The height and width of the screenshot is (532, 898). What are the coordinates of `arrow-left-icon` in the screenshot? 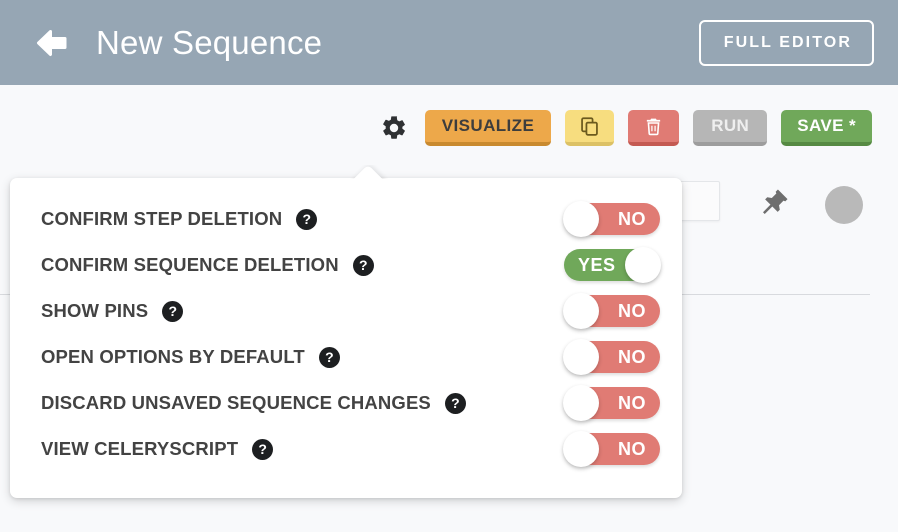 It's located at (52, 43).